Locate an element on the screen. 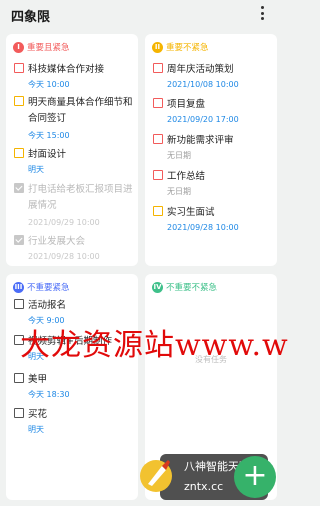 The height and width of the screenshot is (506, 320). quadrant-header: III 不重要紧急 is located at coordinates (41, 287).